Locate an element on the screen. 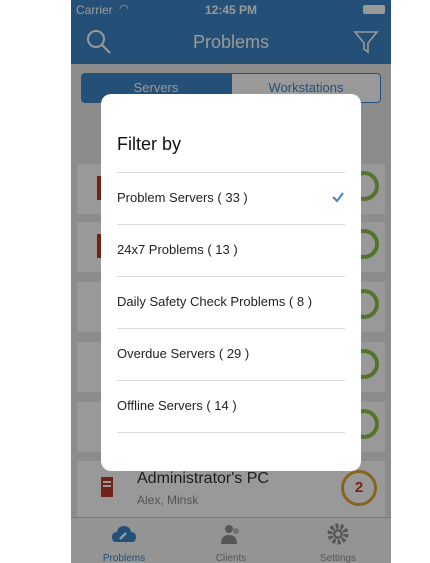 Image resolution: width=430 pixels, height=563 pixels. option-label: Problem Servers ( 33 ) is located at coordinates (182, 197).